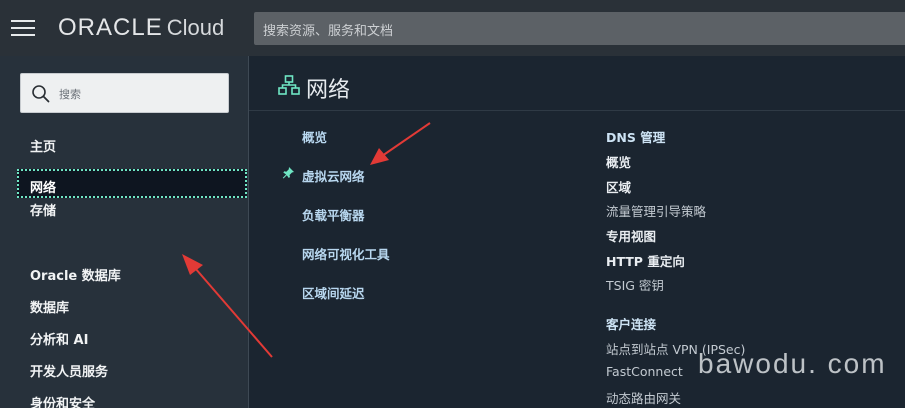 This screenshot has height=408, width=905. Describe the element at coordinates (23, 28) in the screenshot. I see `hamburger-menu-icon` at that location.